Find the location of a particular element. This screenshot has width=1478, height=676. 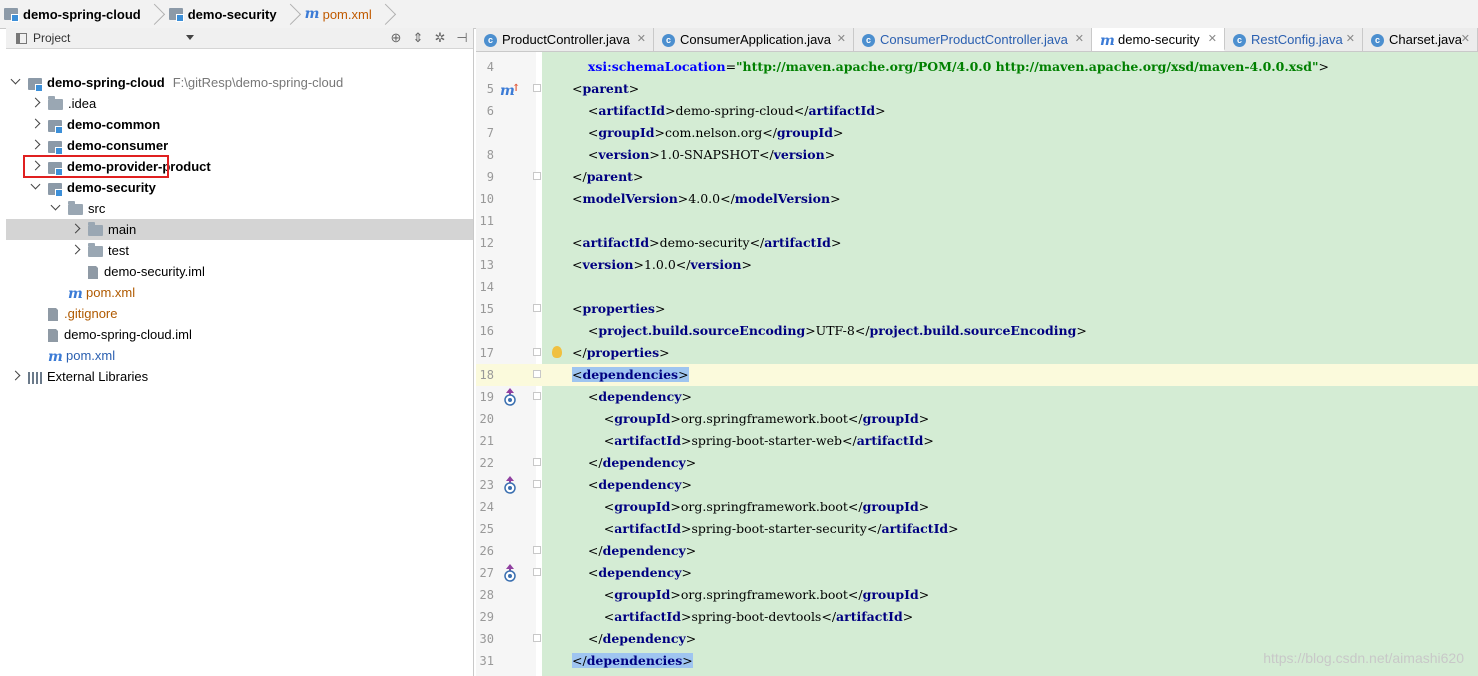

lightbulb-icon is located at coordinates (557, 352).